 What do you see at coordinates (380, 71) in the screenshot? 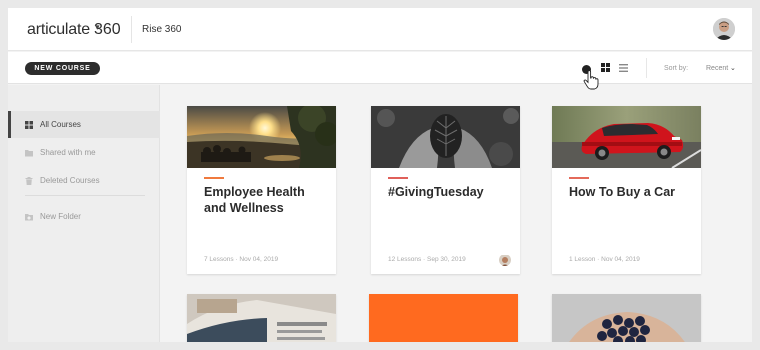
I see `course-toolbar: NEW COURSE Sort by: Recent ⌄` at bounding box center [380, 71].